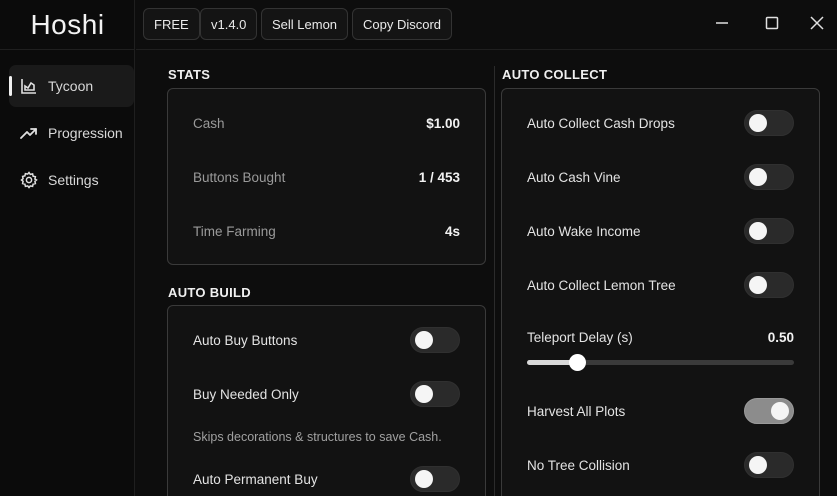 The height and width of the screenshot is (496, 837). I want to click on stat-label: Time Farming, so click(234, 231).